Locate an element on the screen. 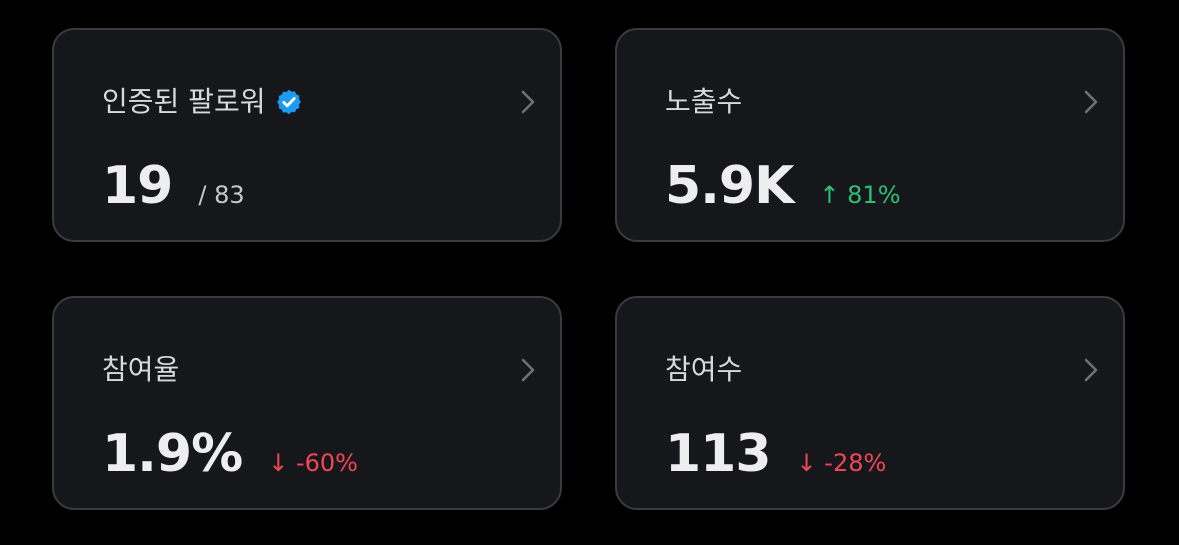  impressions-label: 노출수 is located at coordinates (704, 101).